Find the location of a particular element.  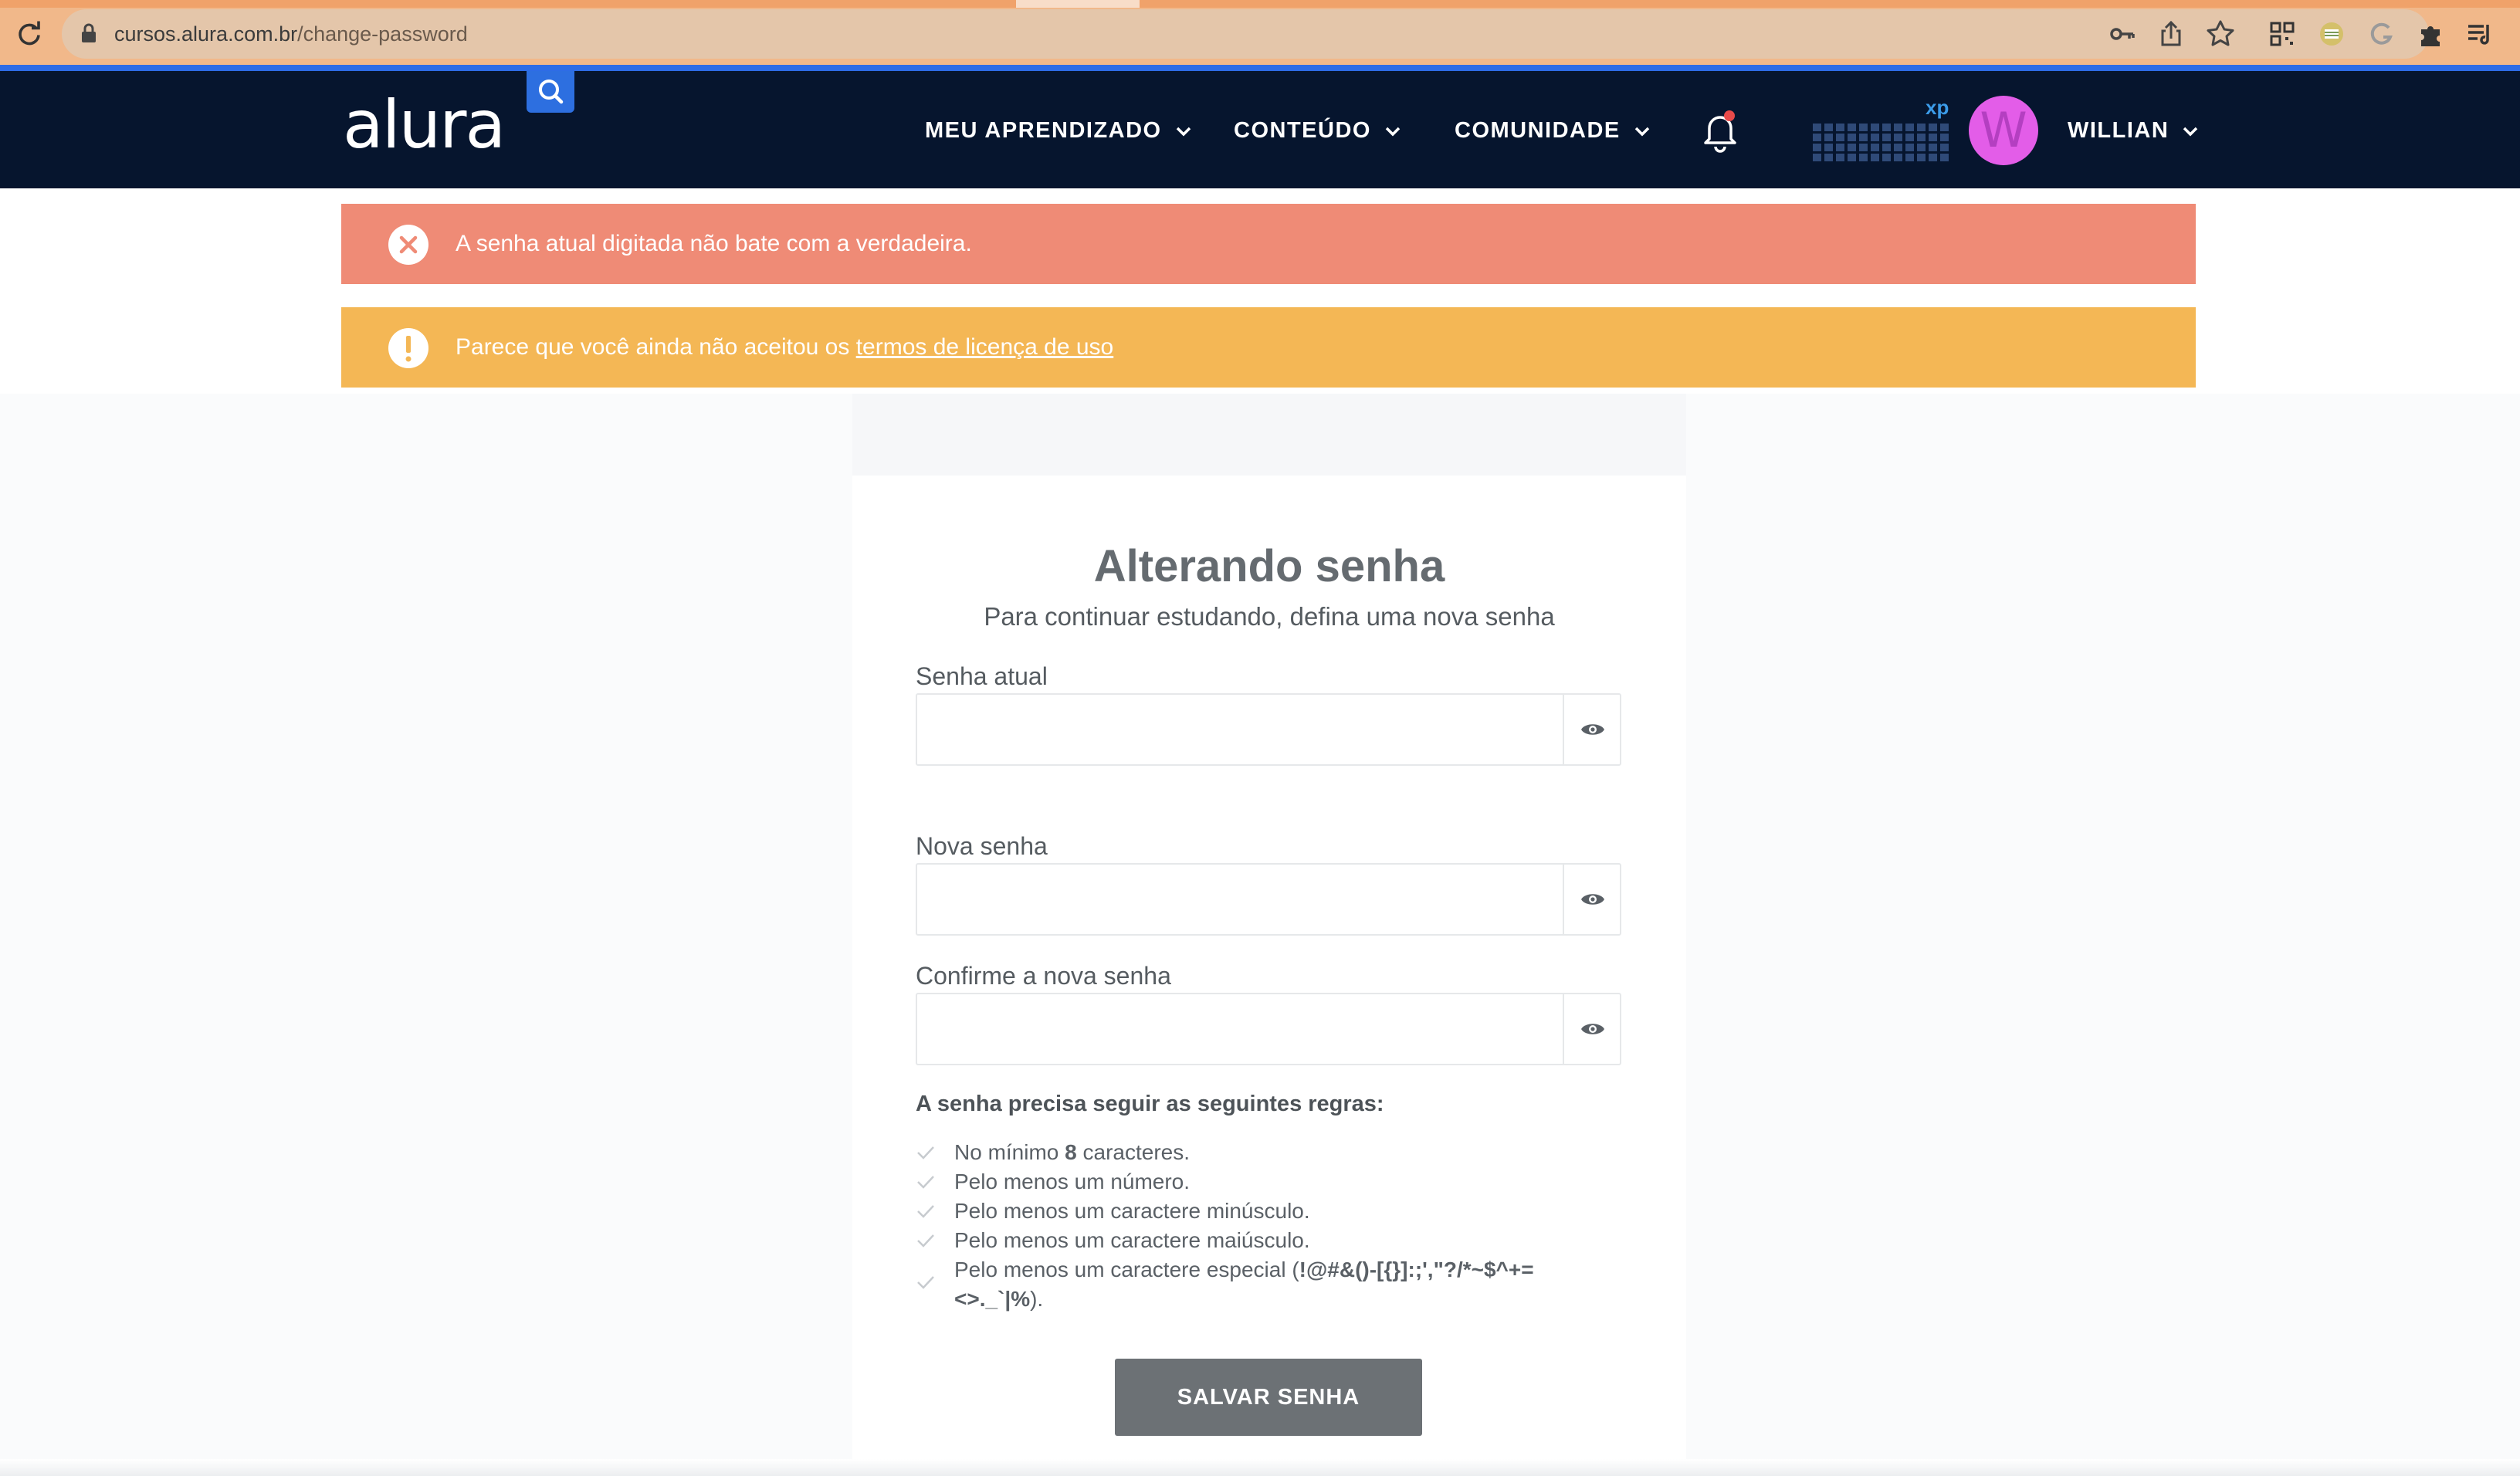

xp-progress-grid is located at coordinates (1881, 142).